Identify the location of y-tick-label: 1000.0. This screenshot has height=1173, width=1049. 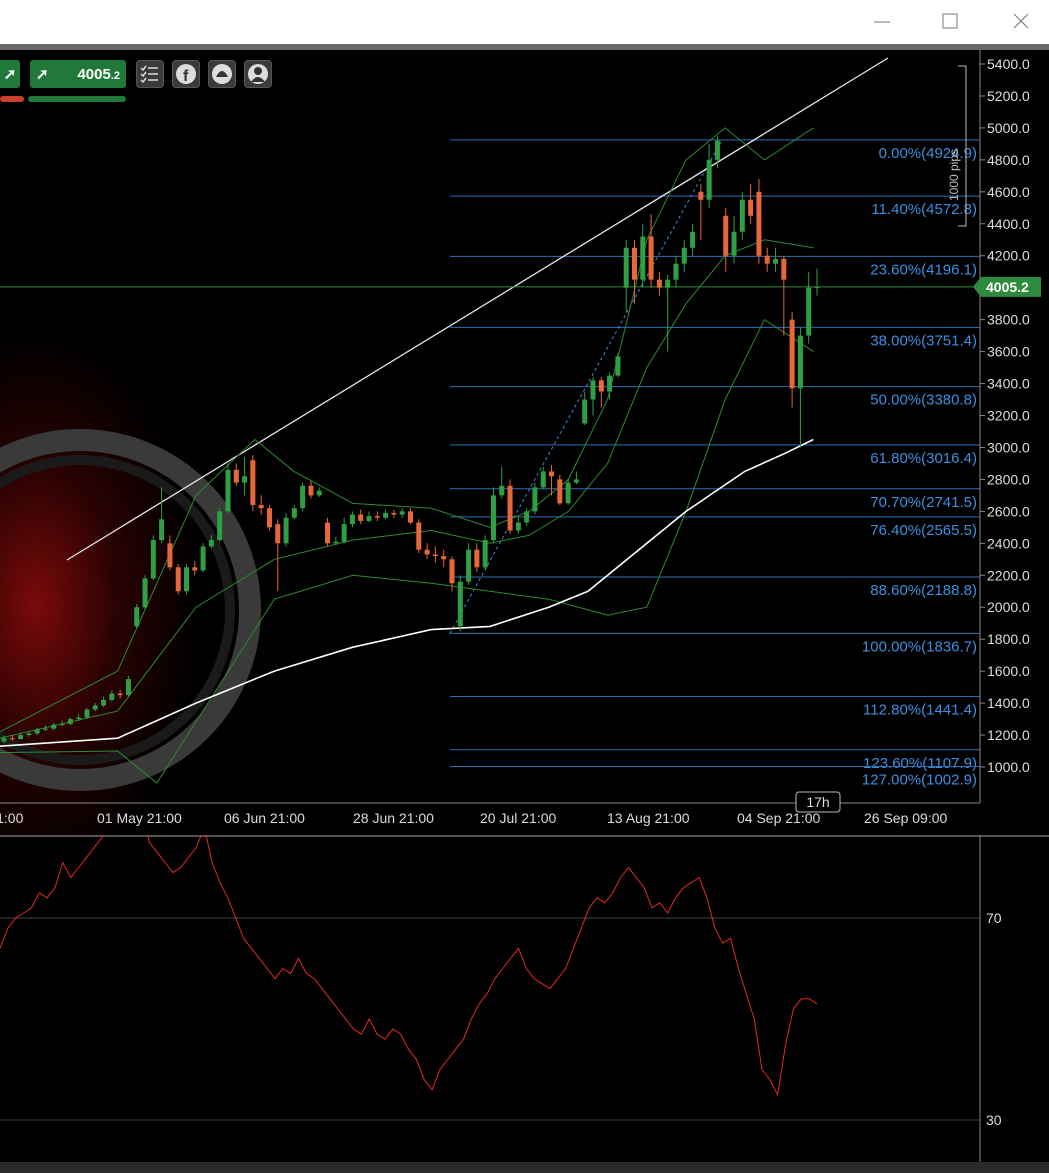
(1008, 767).